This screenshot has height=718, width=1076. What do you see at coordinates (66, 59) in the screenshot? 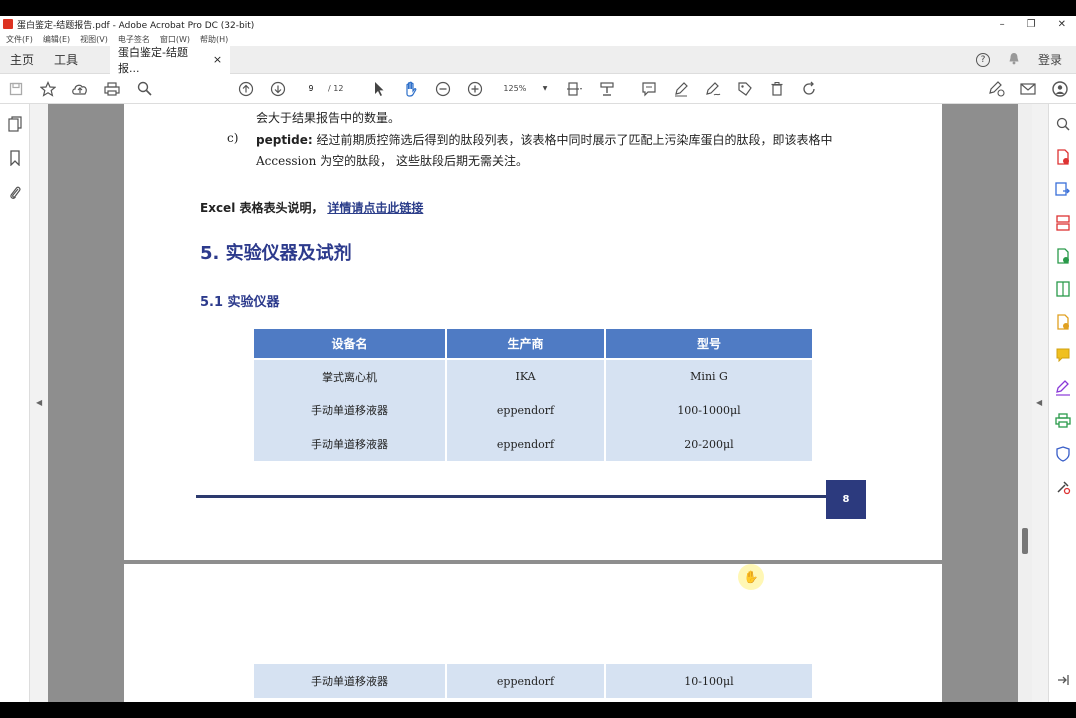
I see `tab-tools: 工具` at bounding box center [66, 59].